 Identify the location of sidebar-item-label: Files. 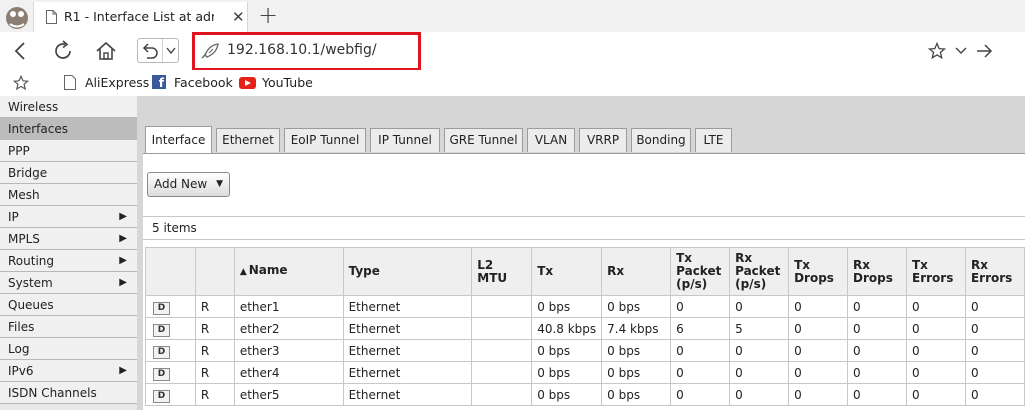
(21, 327).